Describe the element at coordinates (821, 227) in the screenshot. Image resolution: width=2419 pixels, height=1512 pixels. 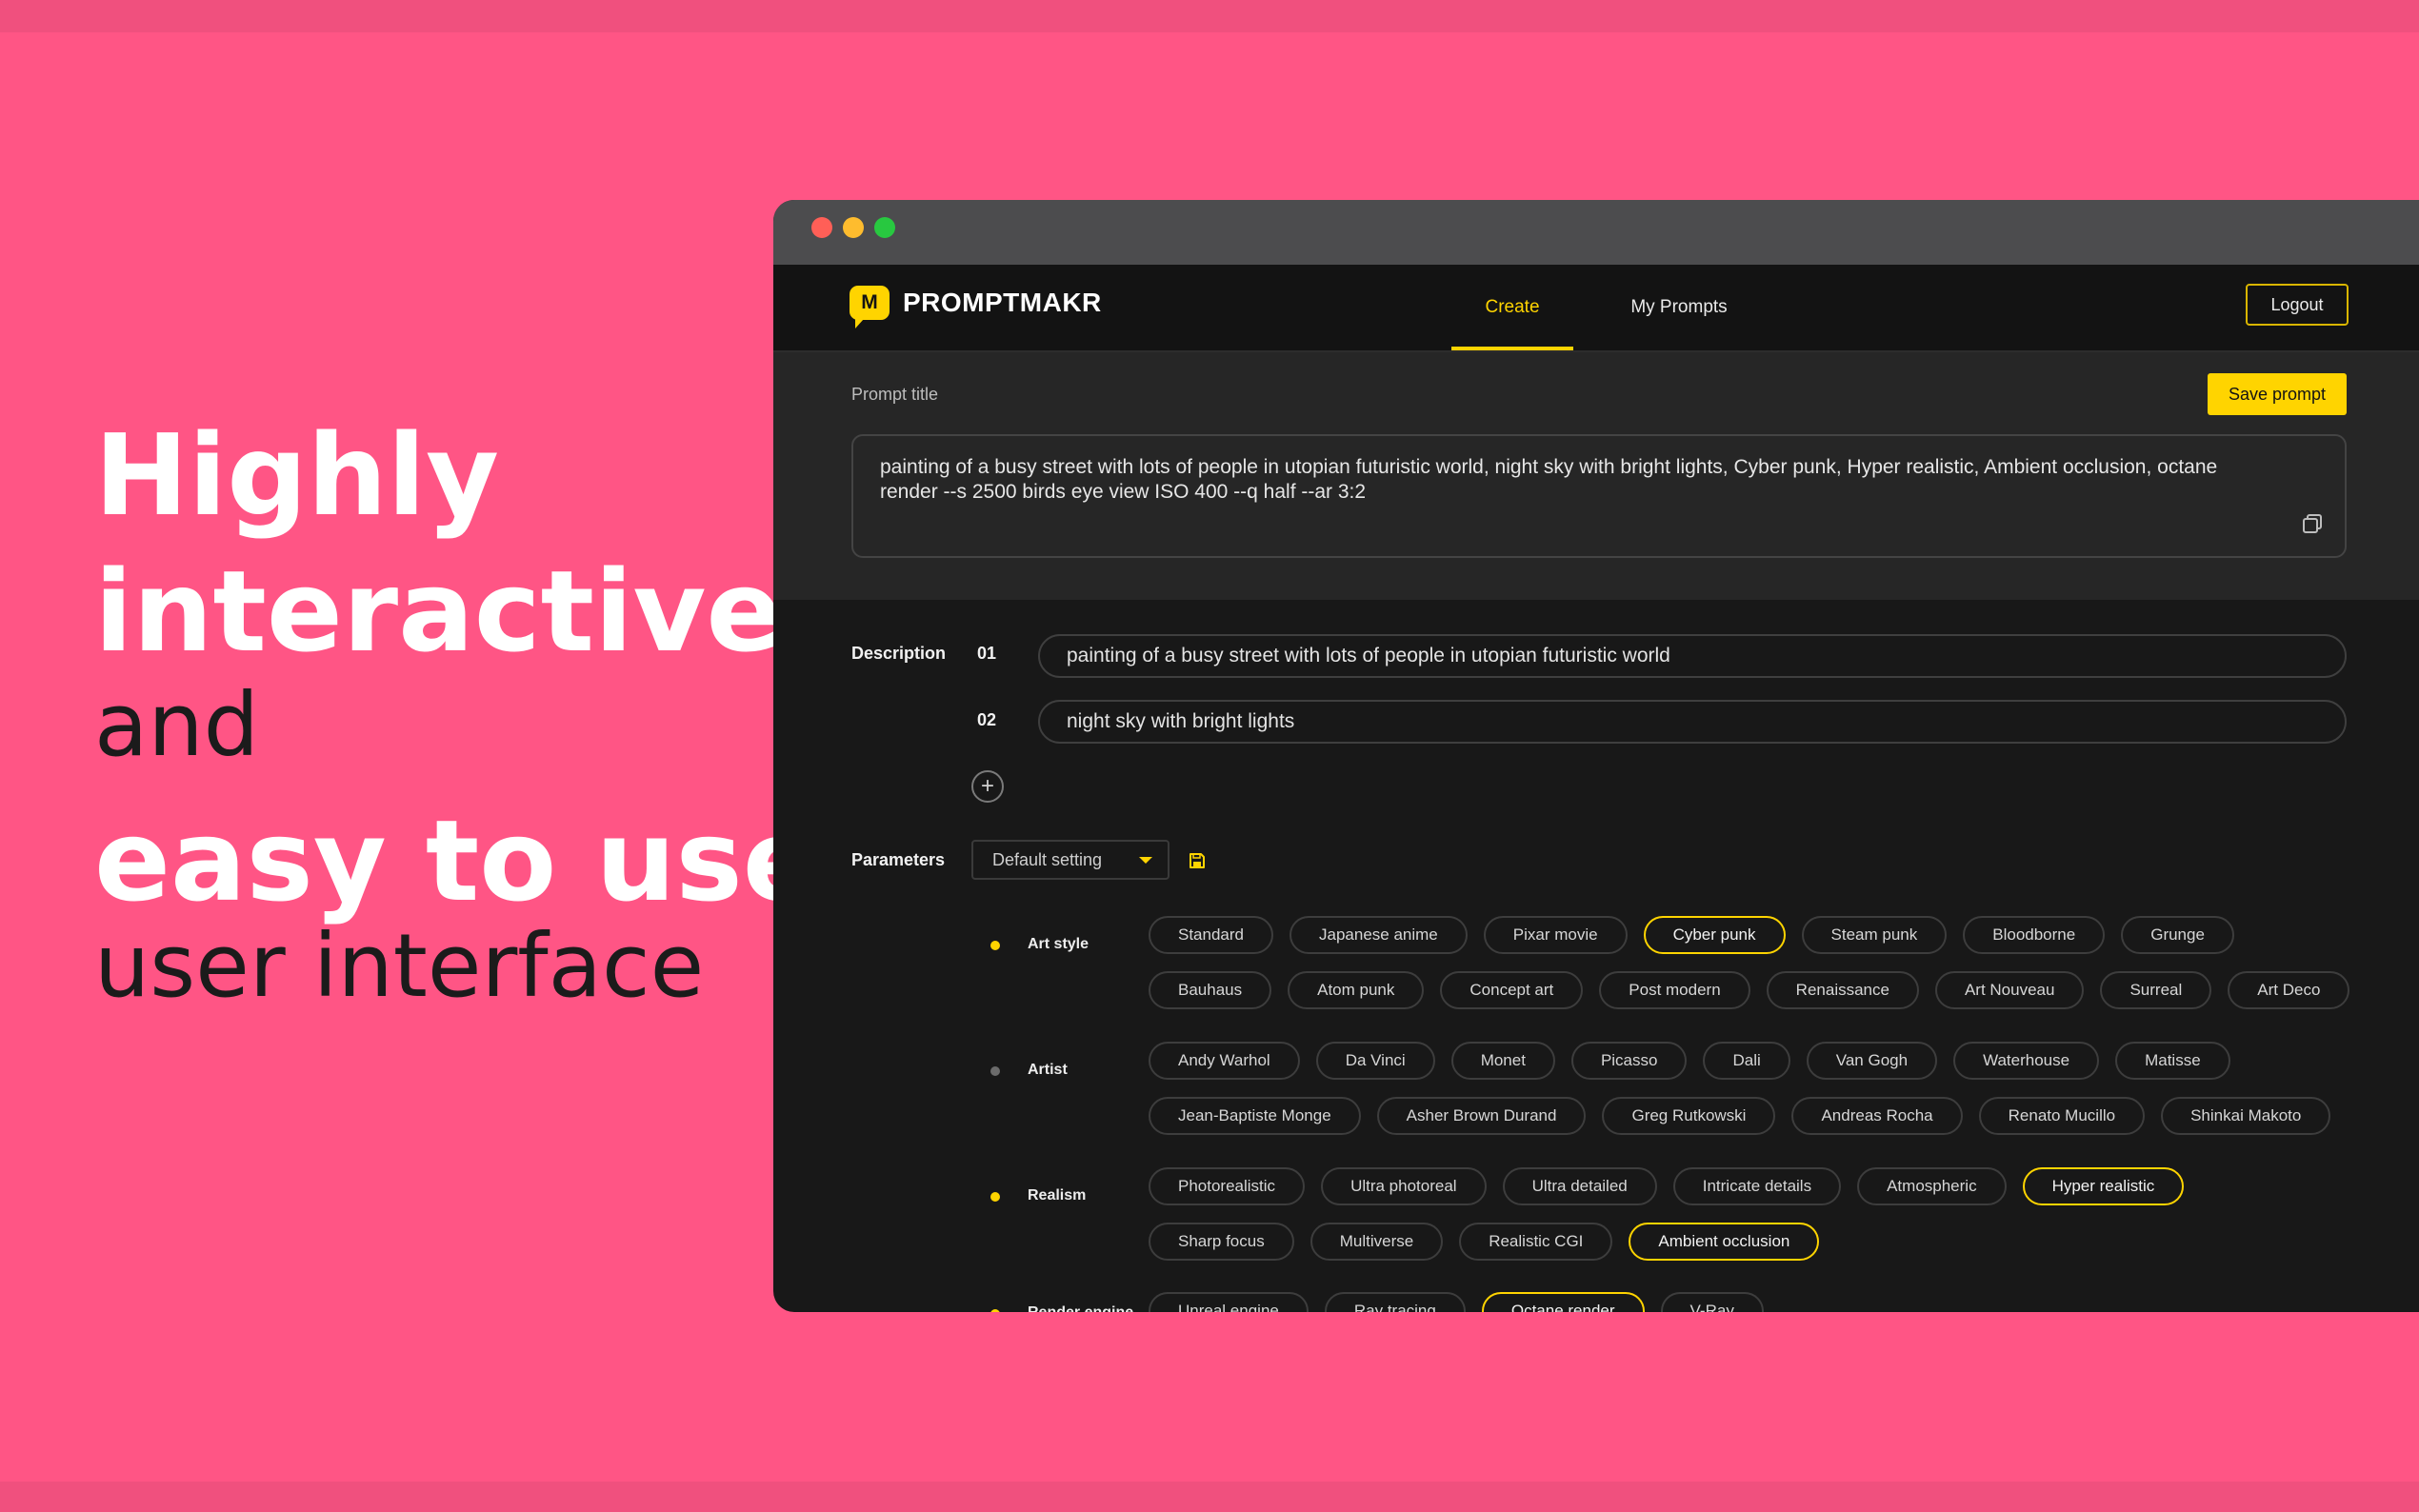
I see `close-window-button` at that location.